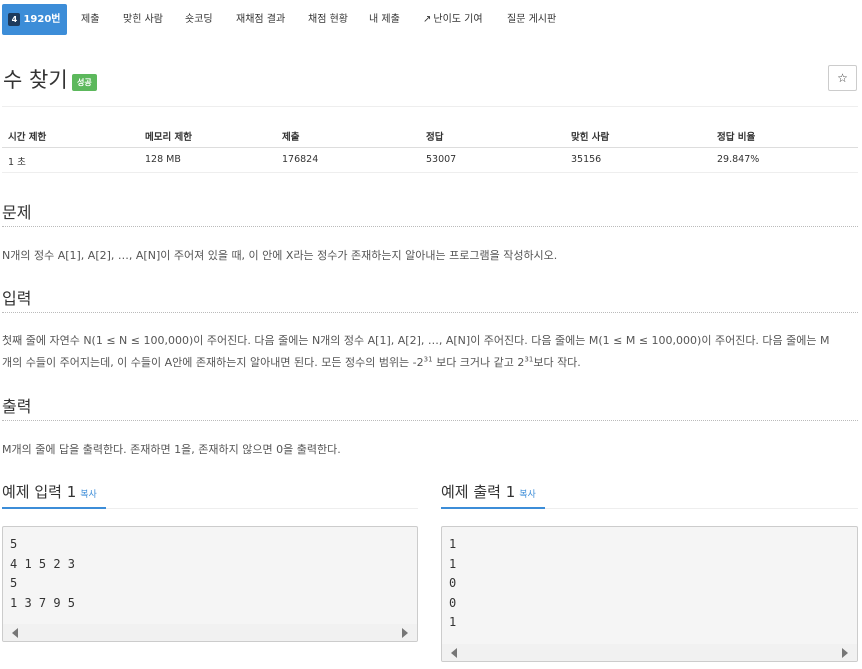  I want to click on header-submissions: 제출, so click(291, 137).